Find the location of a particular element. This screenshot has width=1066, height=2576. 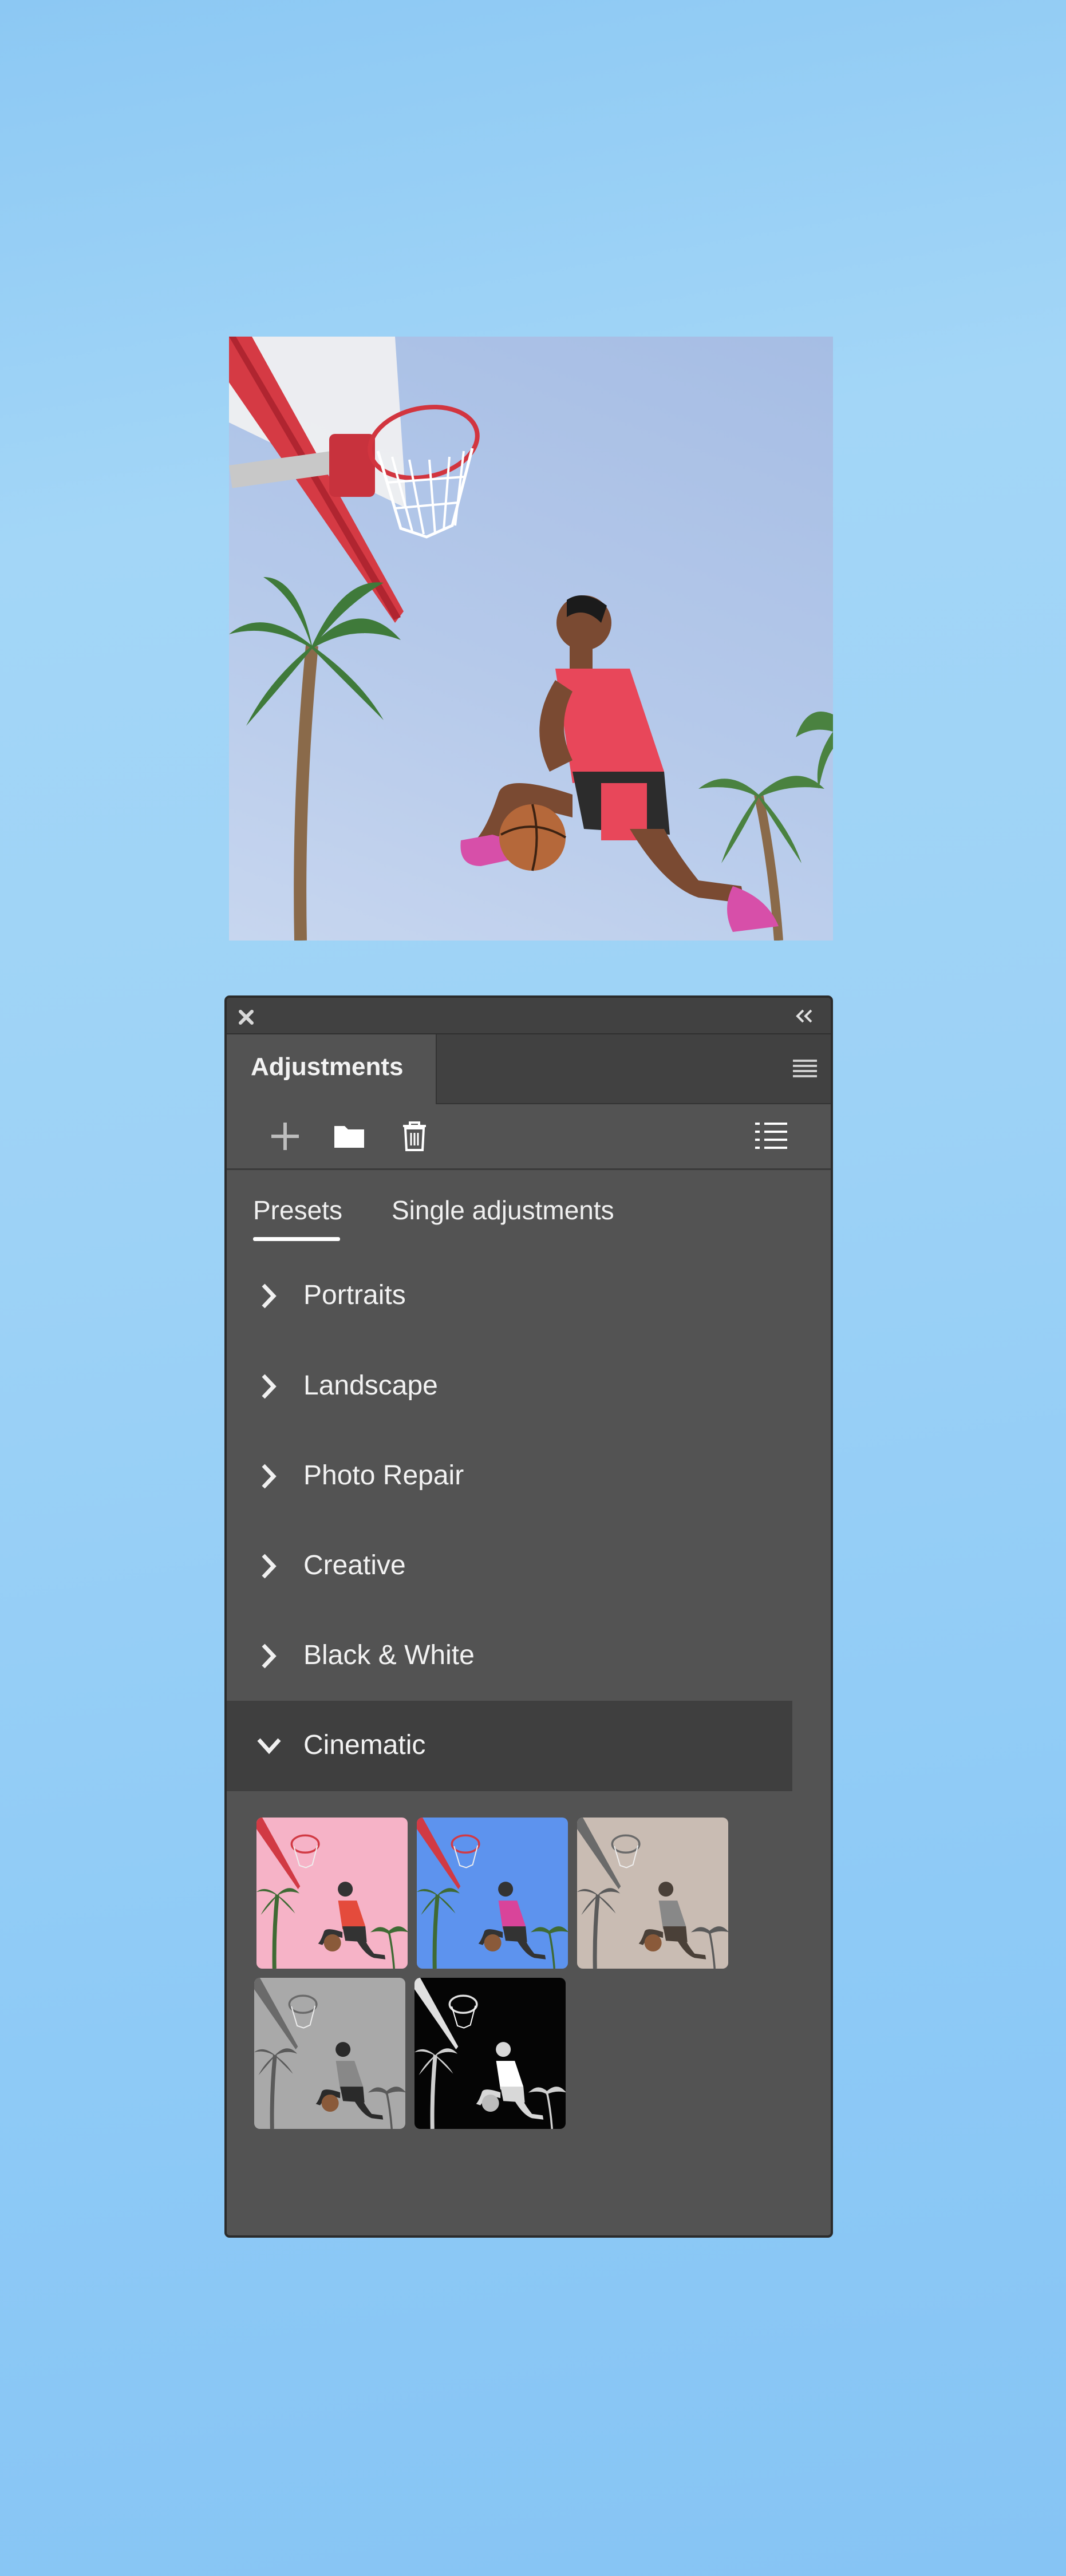

folder-icon is located at coordinates (349, 1136).